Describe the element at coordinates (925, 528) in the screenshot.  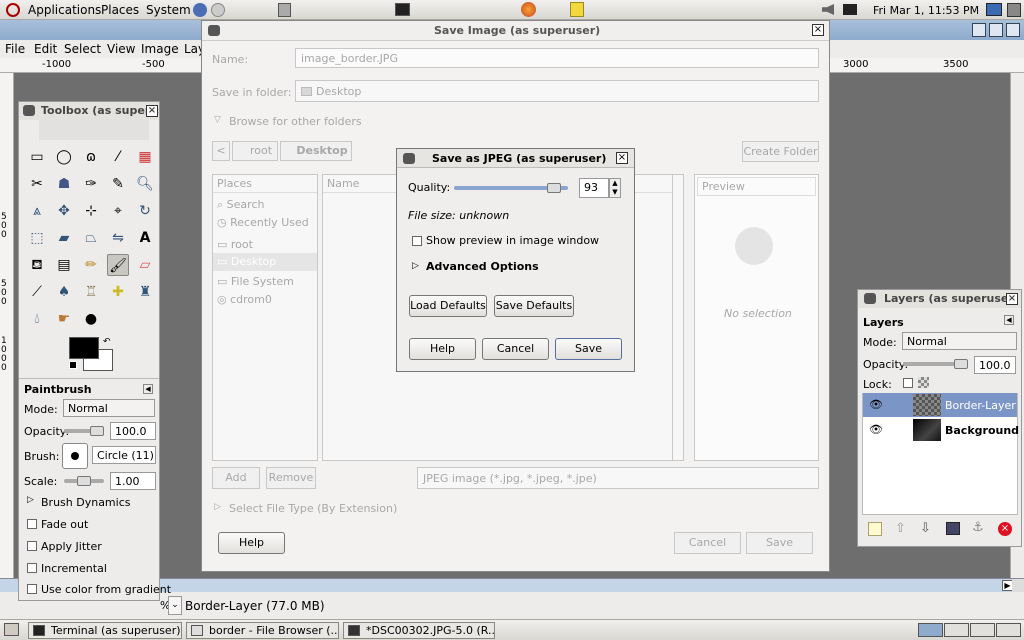
I see `lower-layer-icon: ⇩` at that location.